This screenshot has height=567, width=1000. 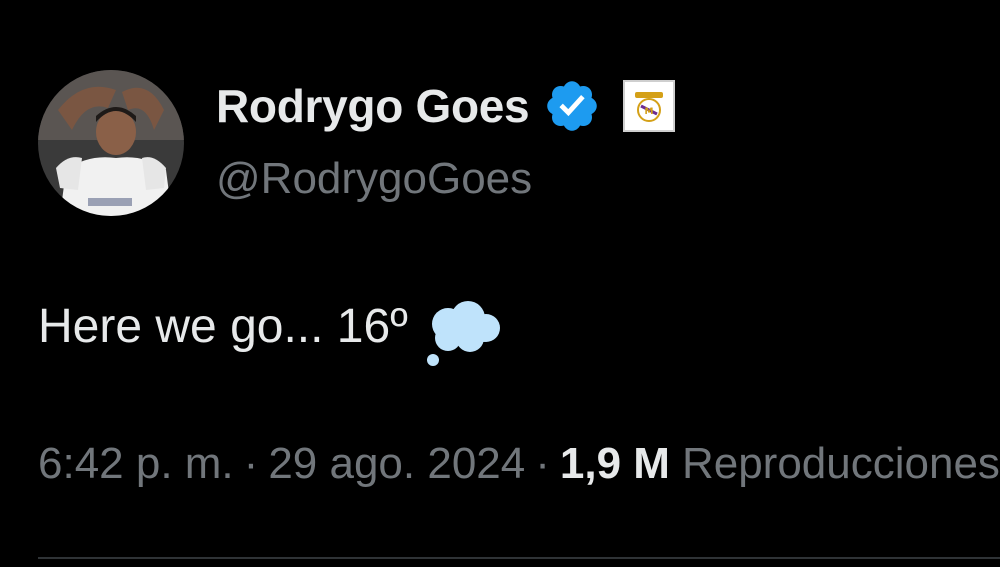 I want to click on author-display-name: Rodrygo Goes, so click(x=373, y=106).